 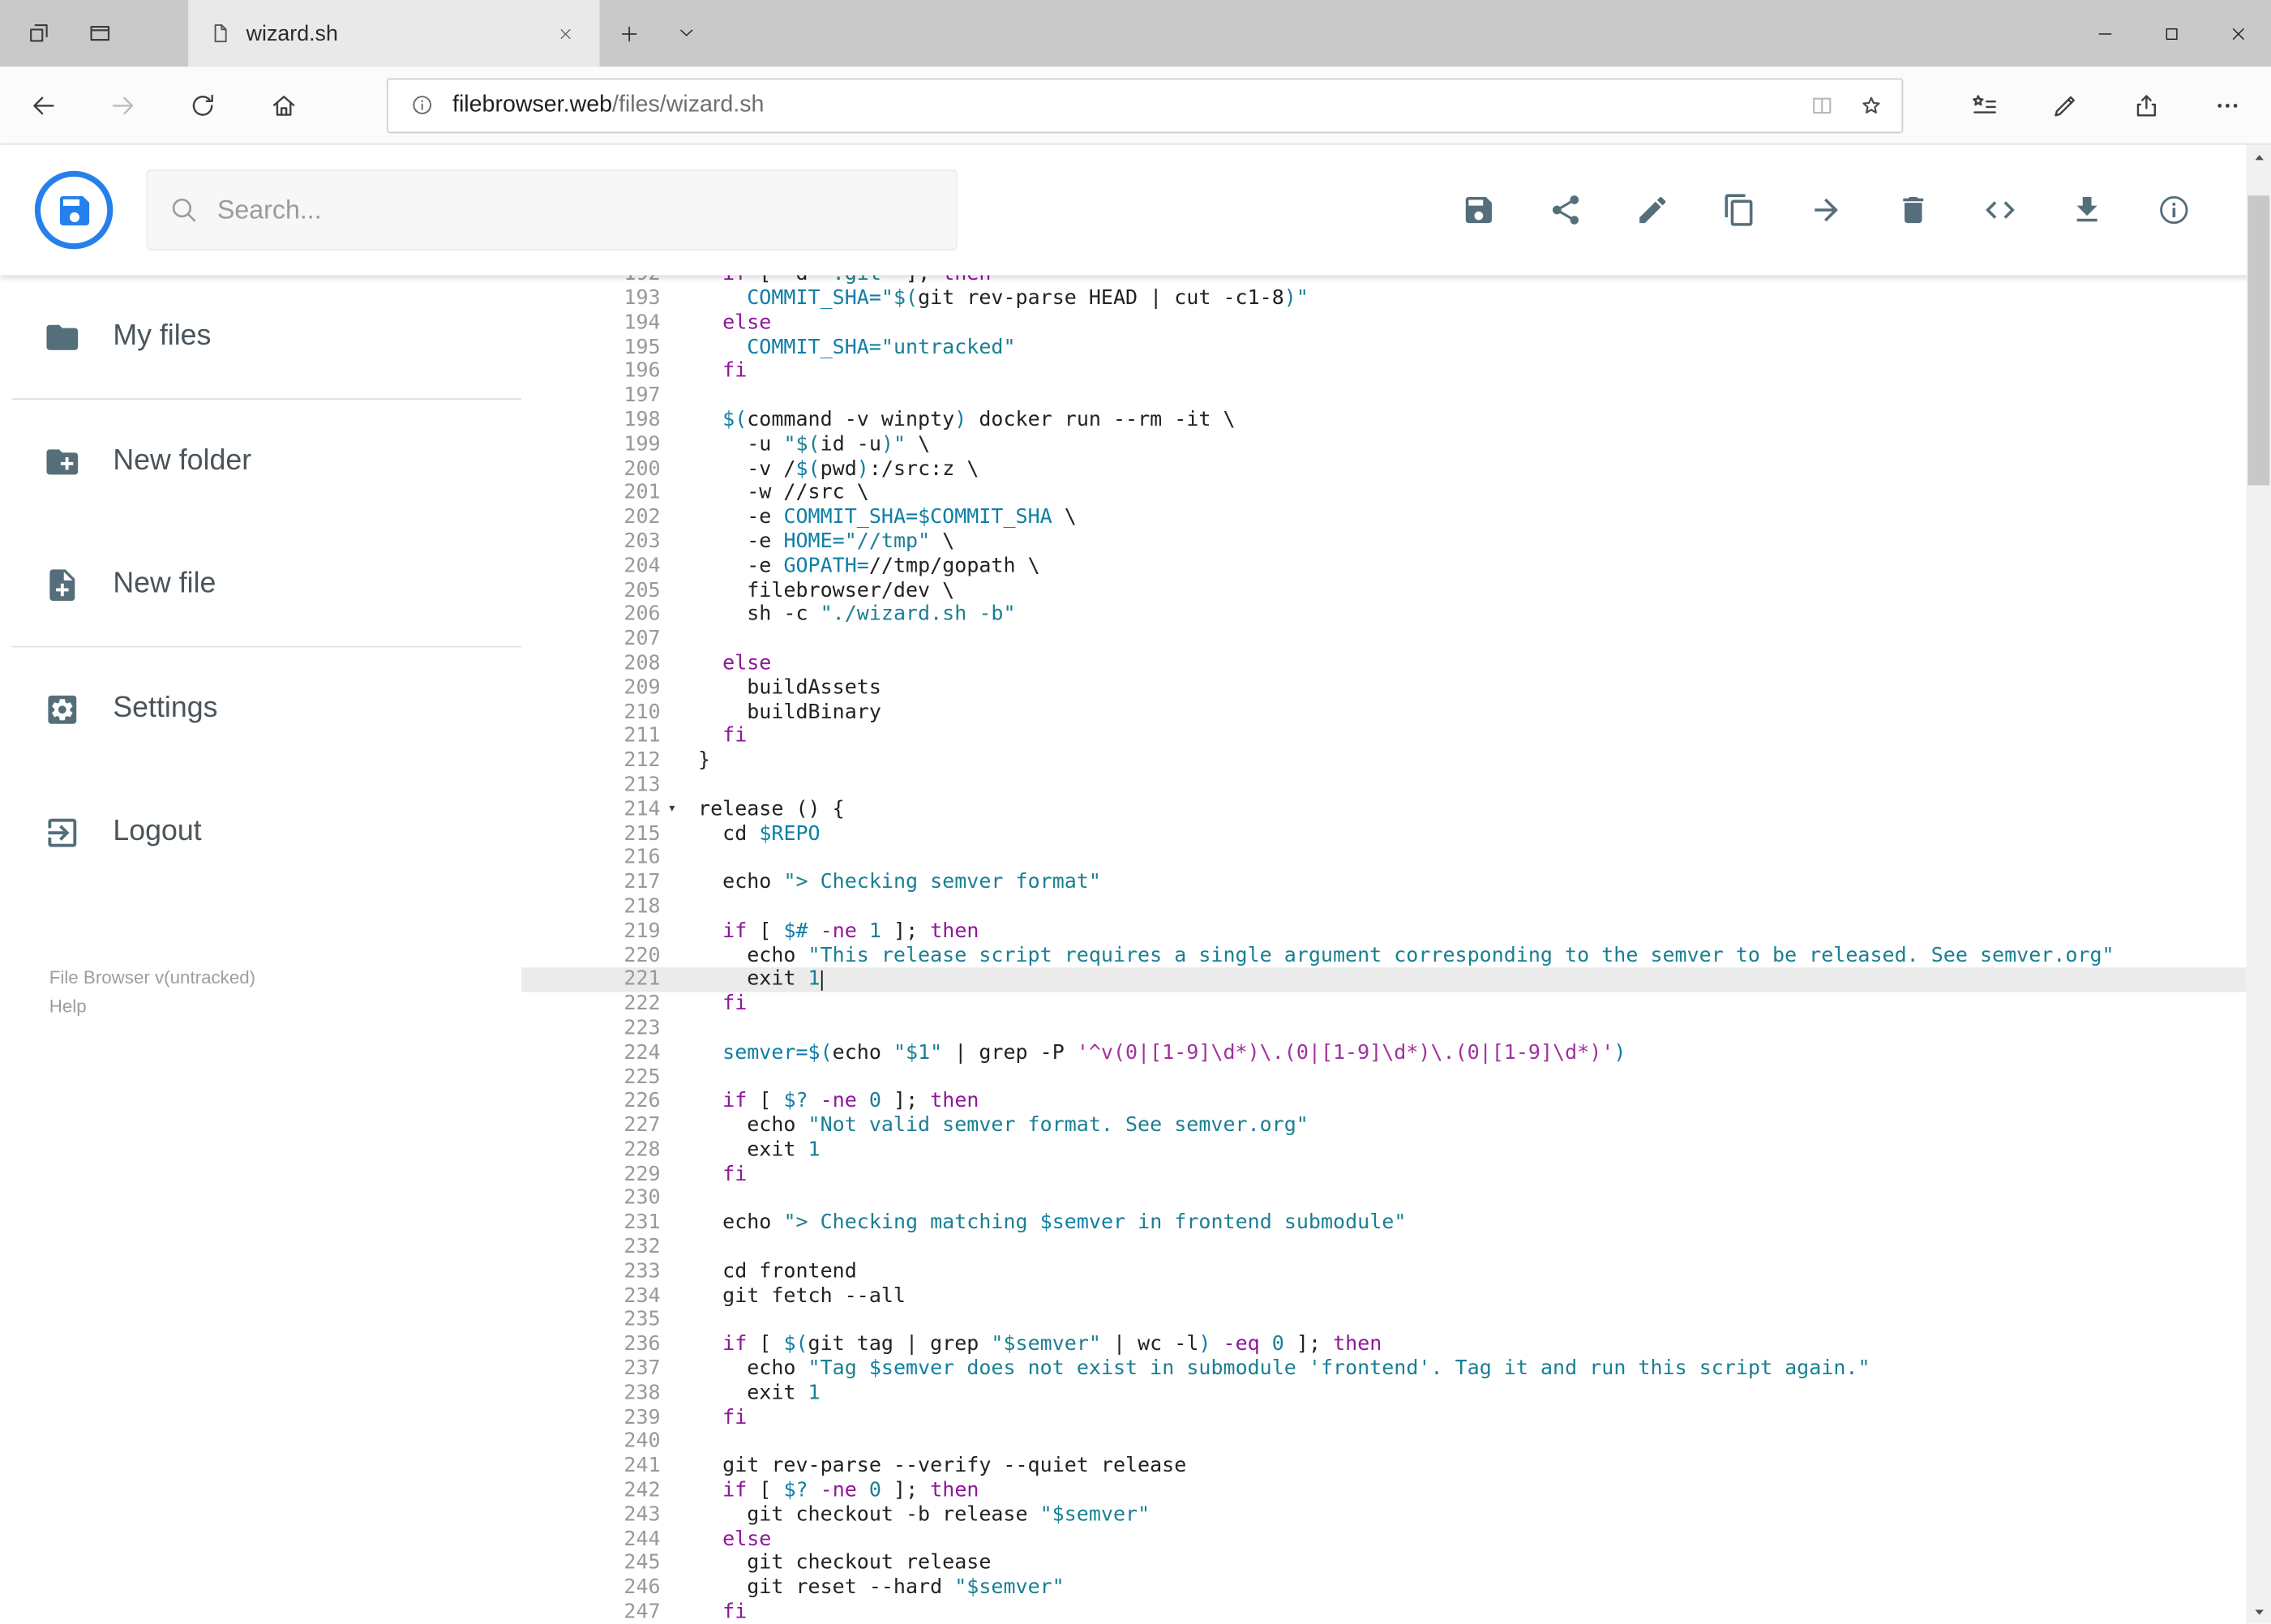 I want to click on search-input, so click(x=576, y=210).